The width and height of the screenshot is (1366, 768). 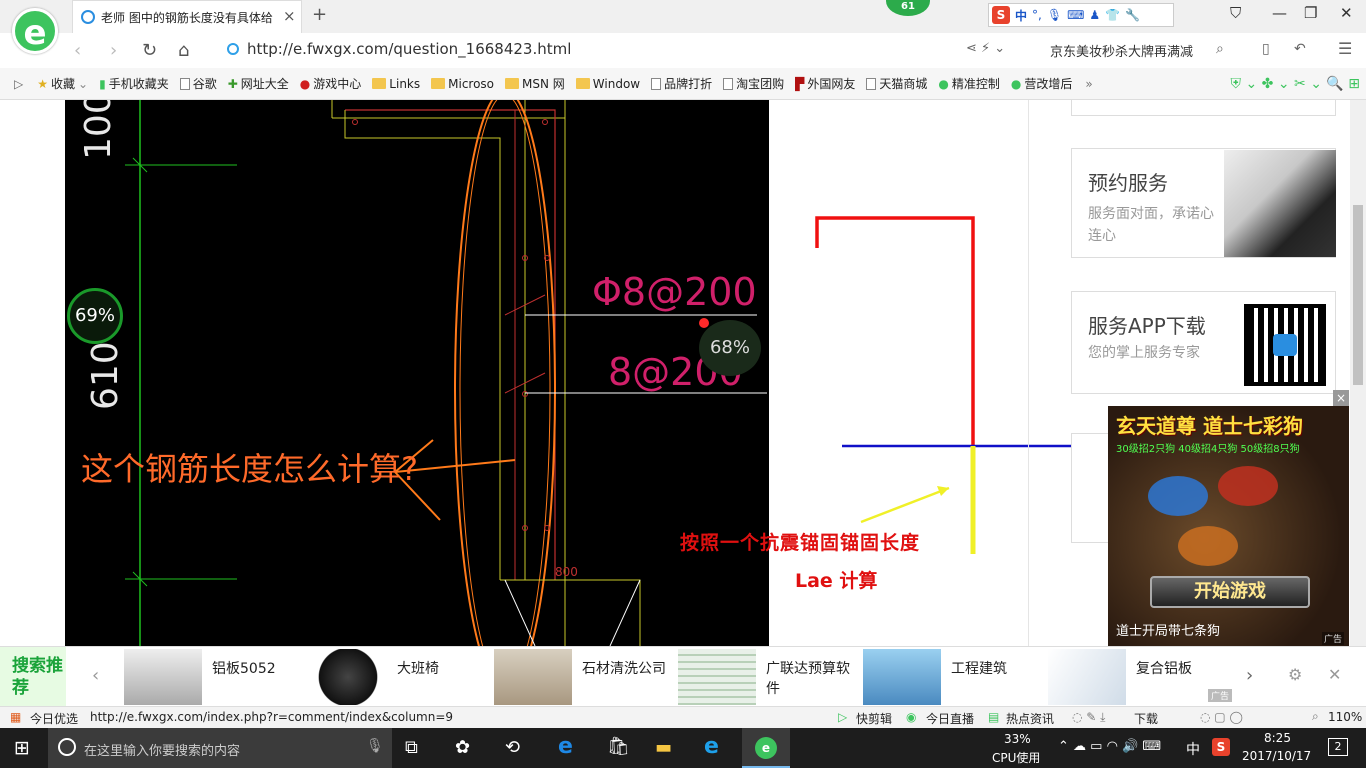 What do you see at coordinates (681, 83) in the screenshot?
I see `bookmark-item: 品牌打折` at bounding box center [681, 83].